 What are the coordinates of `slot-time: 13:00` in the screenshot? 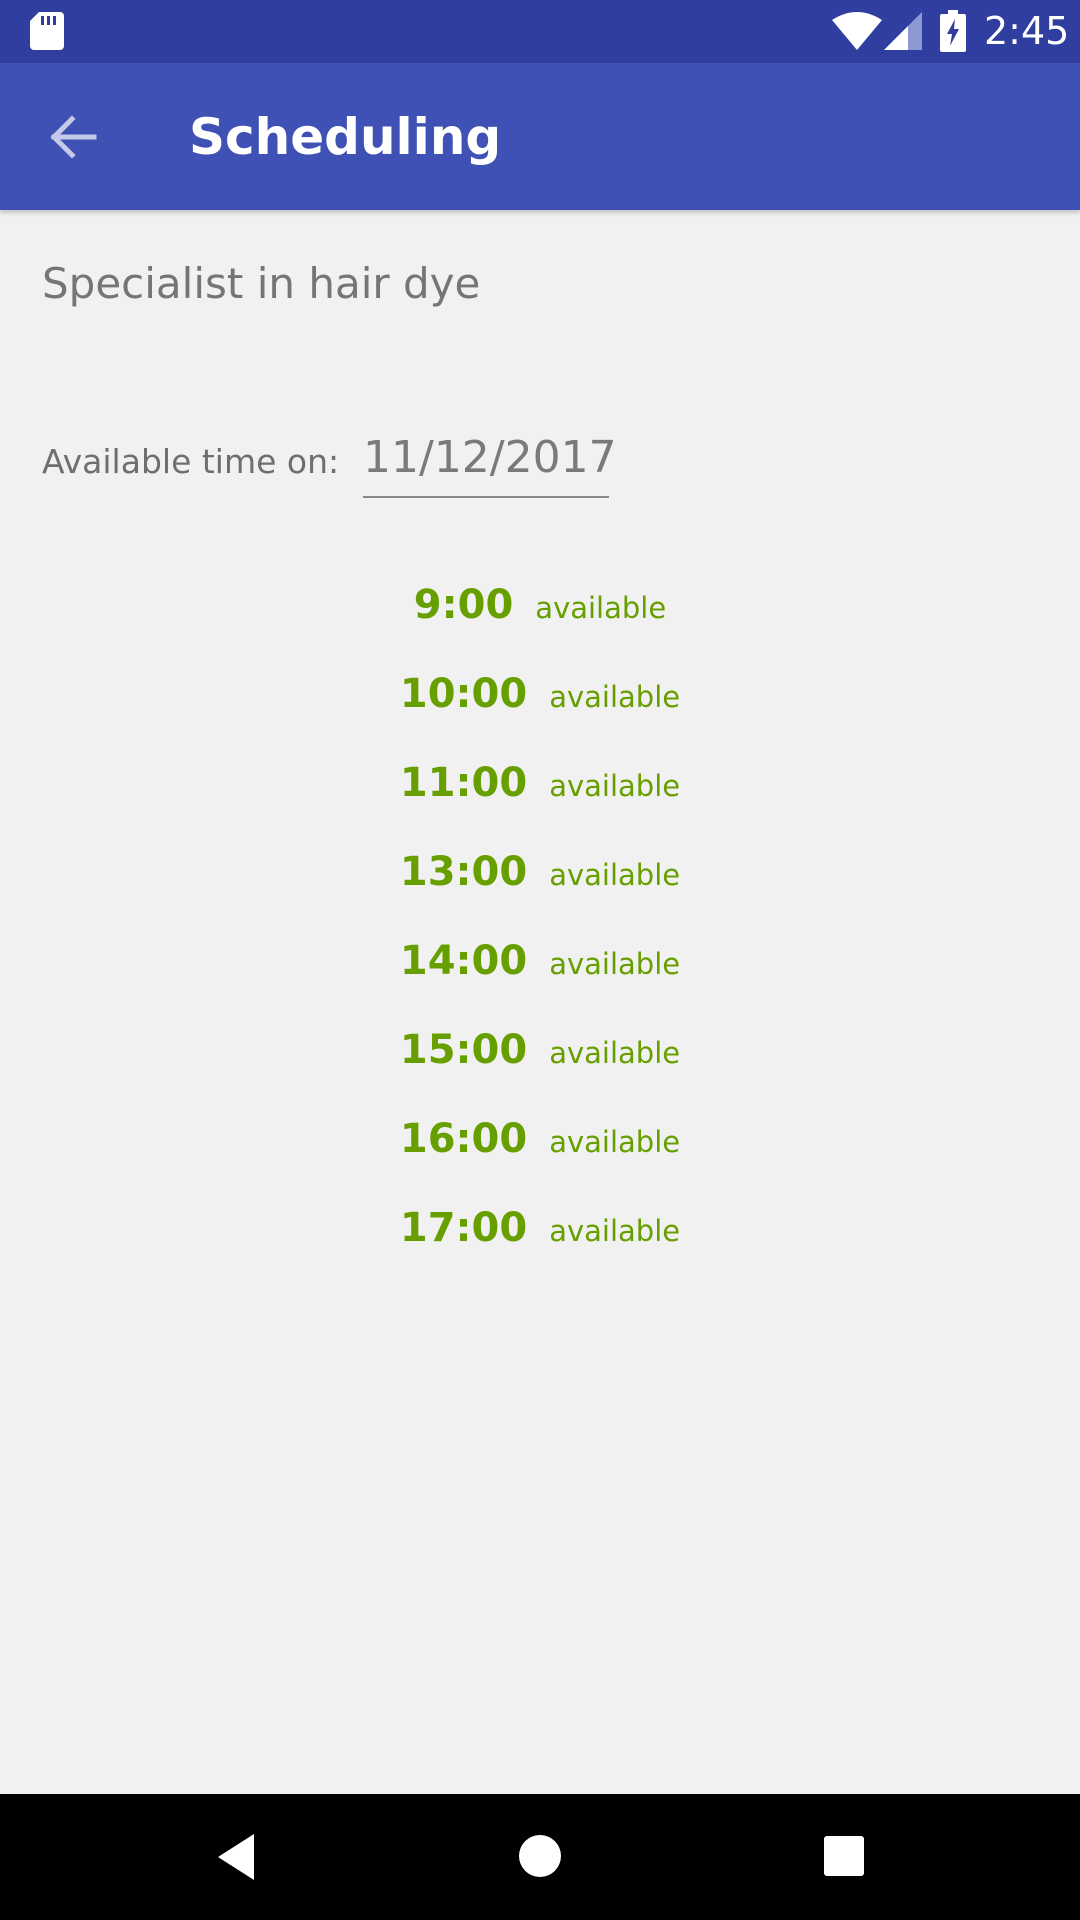 It's located at (463, 872).